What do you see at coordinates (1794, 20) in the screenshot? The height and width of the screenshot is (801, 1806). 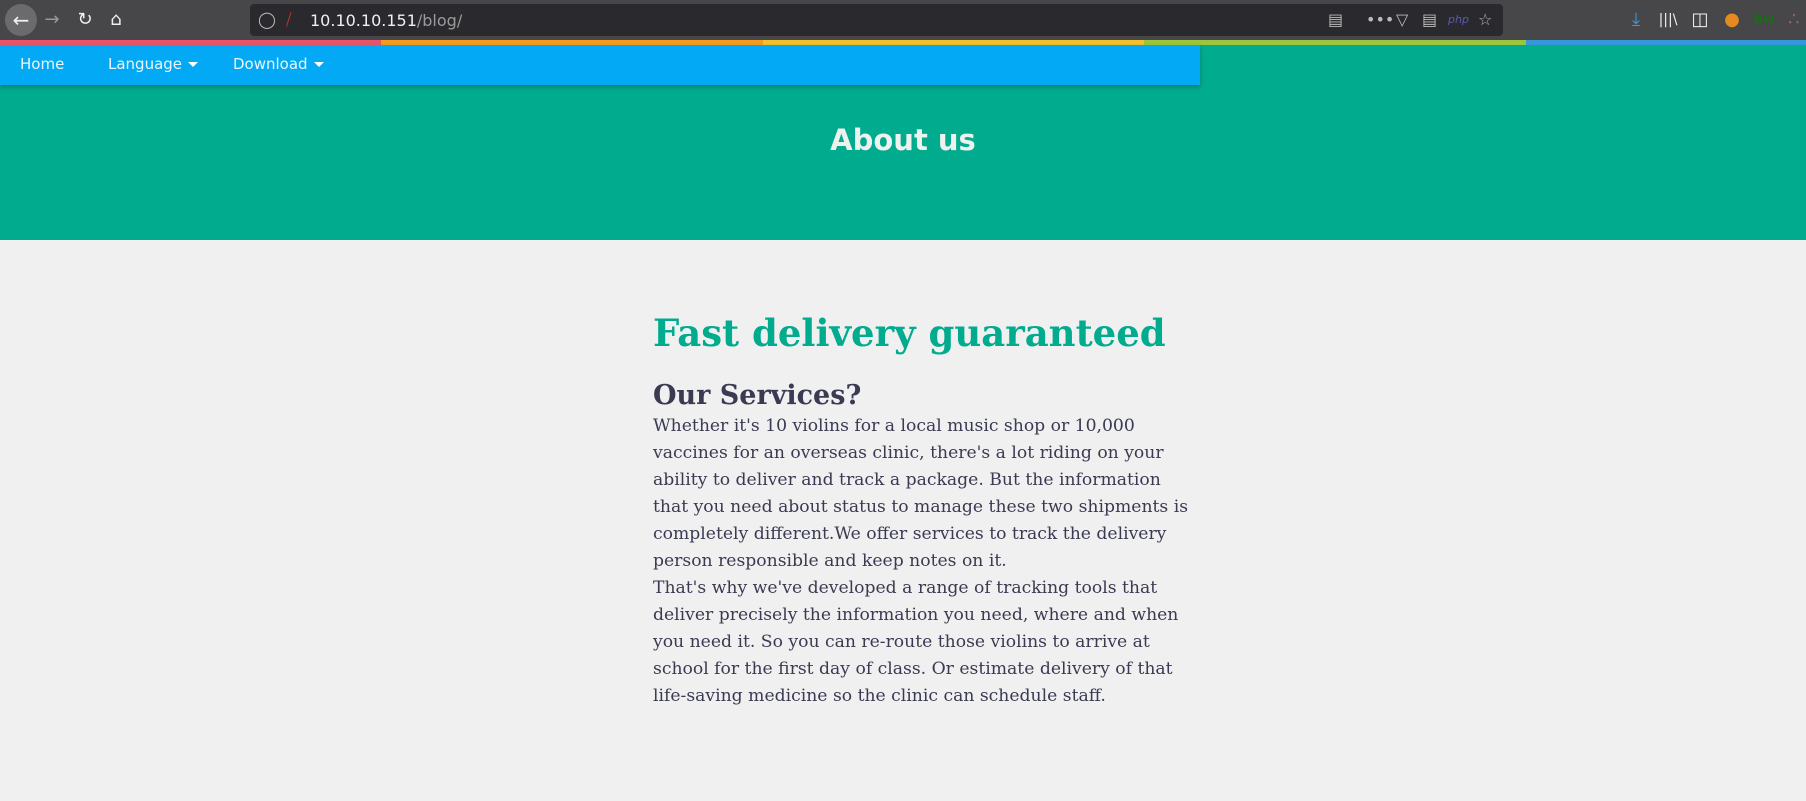 I see `extension-icon-2: ∴` at bounding box center [1794, 20].